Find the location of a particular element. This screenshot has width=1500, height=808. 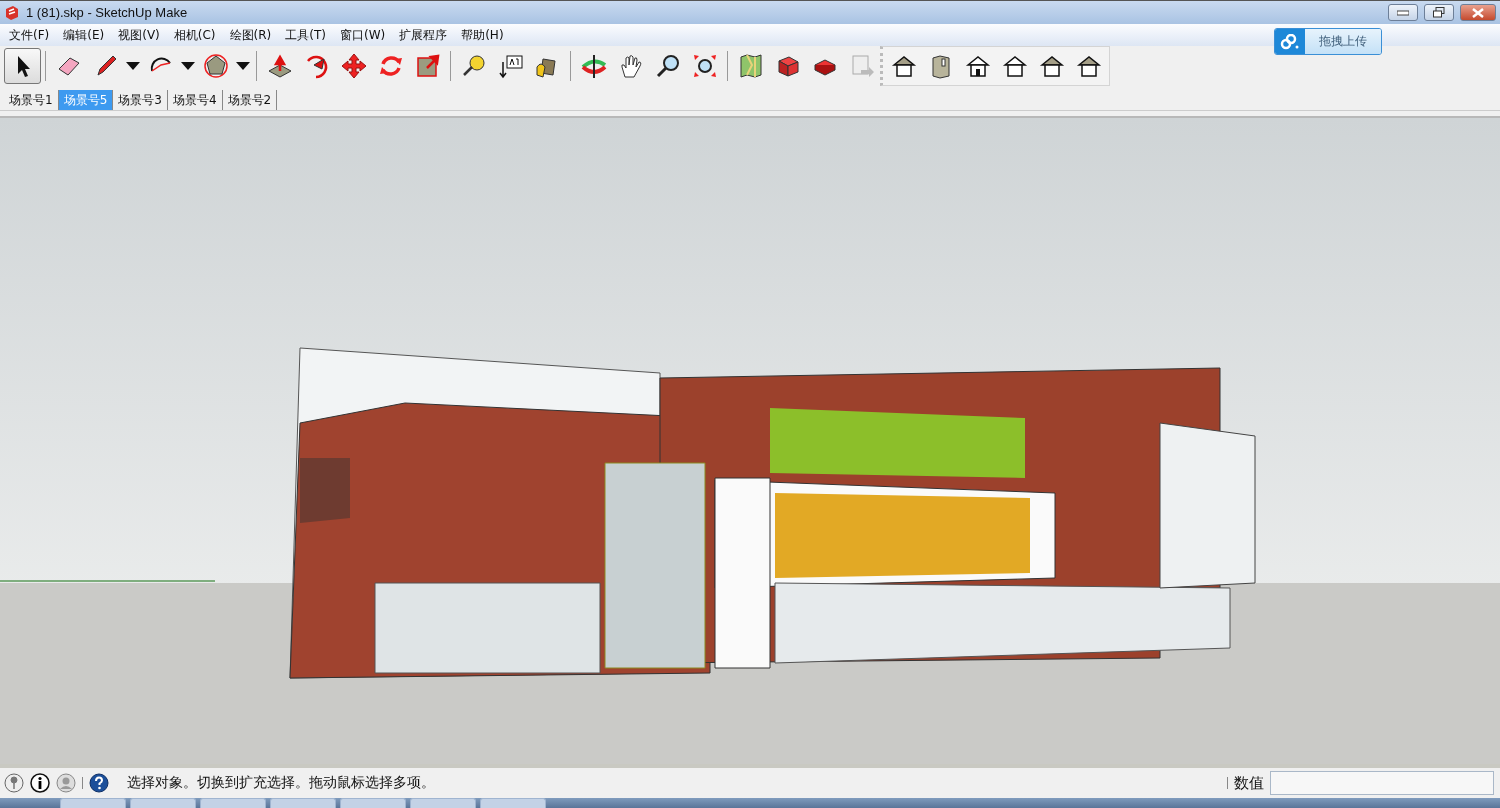

geo-location-icon is located at coordinates (14, 783).